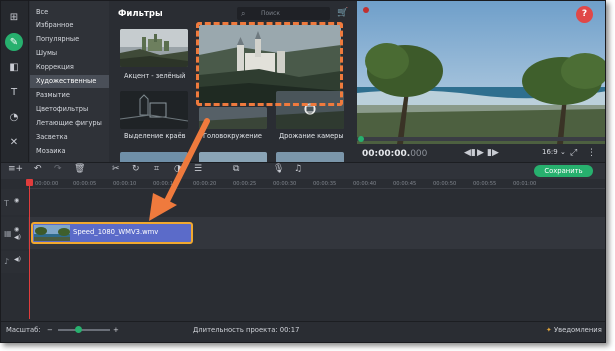  What do you see at coordinates (69, 67) in the screenshot?
I see `category-item: Коррекция` at bounding box center [69, 67].